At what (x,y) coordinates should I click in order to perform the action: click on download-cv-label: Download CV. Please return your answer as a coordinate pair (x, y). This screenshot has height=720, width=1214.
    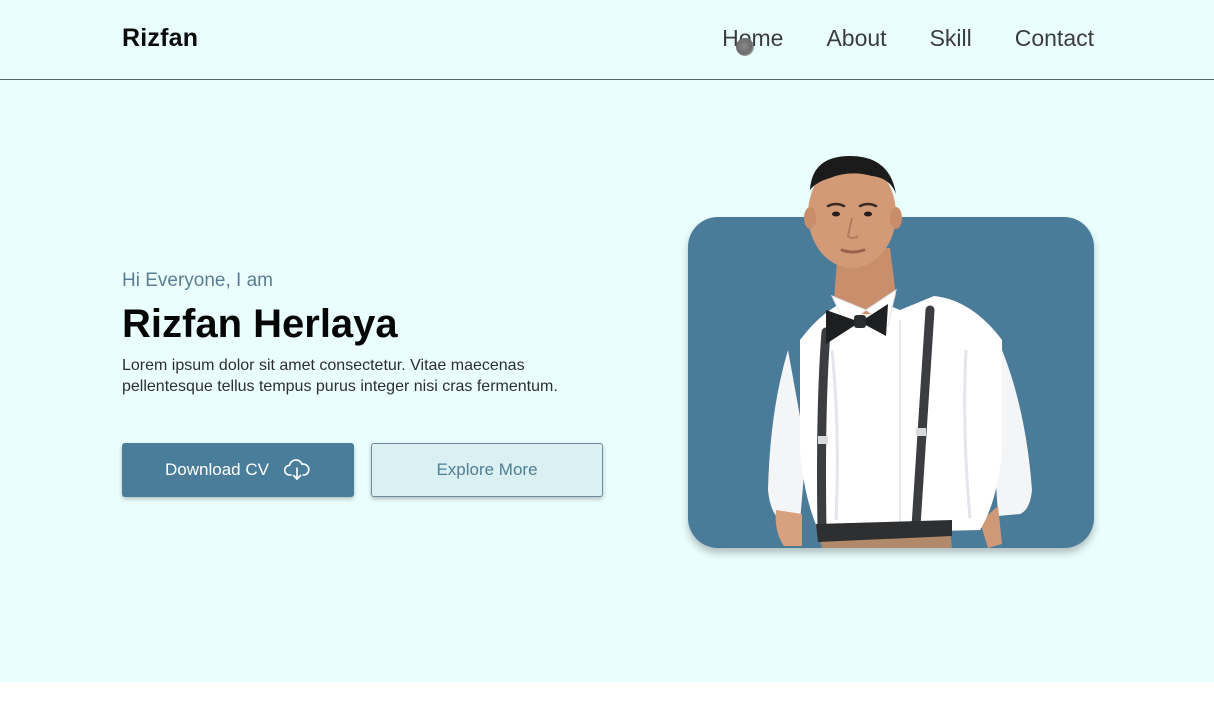
    Looking at the image, I should click on (217, 469).